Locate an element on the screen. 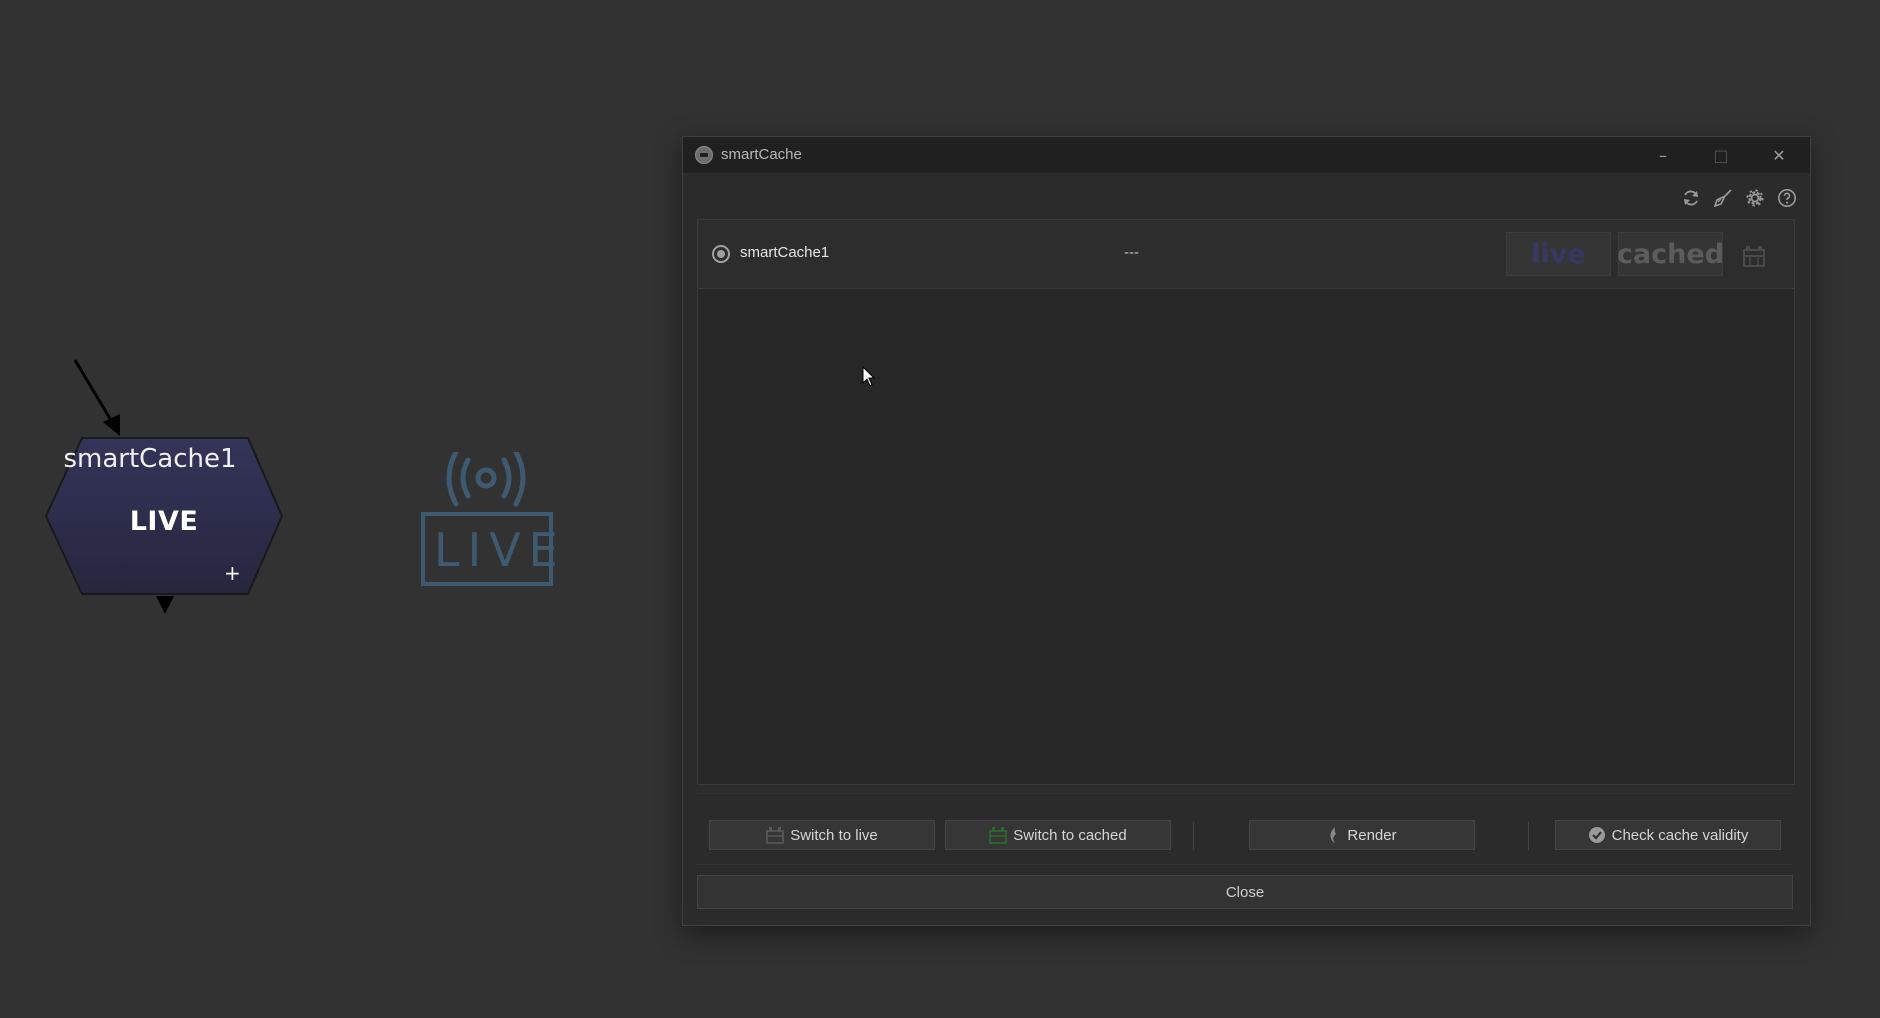  help-icon is located at coordinates (1787, 198).